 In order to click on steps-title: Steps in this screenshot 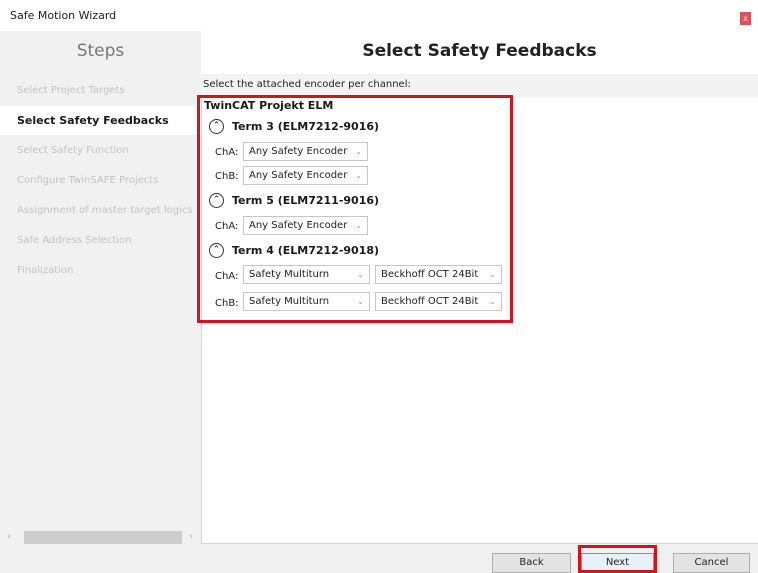, I will do `click(100, 51)`.